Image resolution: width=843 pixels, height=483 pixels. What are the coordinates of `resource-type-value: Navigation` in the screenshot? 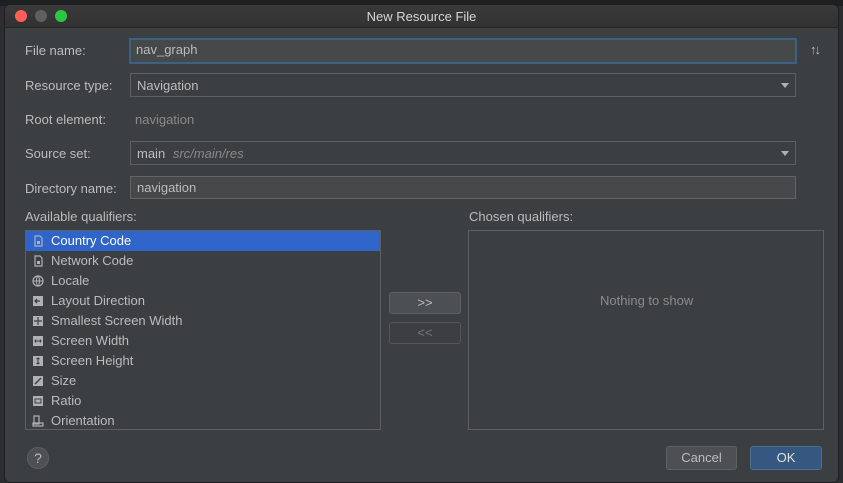 It's located at (168, 85).